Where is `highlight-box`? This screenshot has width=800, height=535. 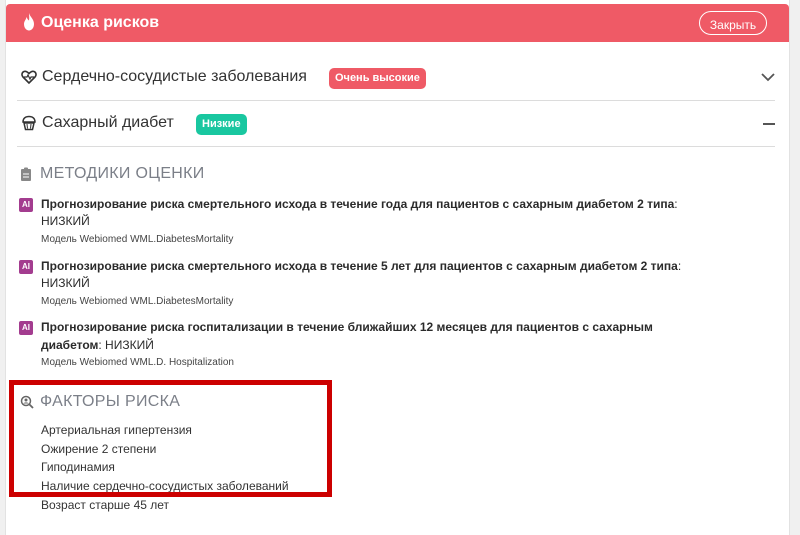 highlight-box is located at coordinates (170, 438).